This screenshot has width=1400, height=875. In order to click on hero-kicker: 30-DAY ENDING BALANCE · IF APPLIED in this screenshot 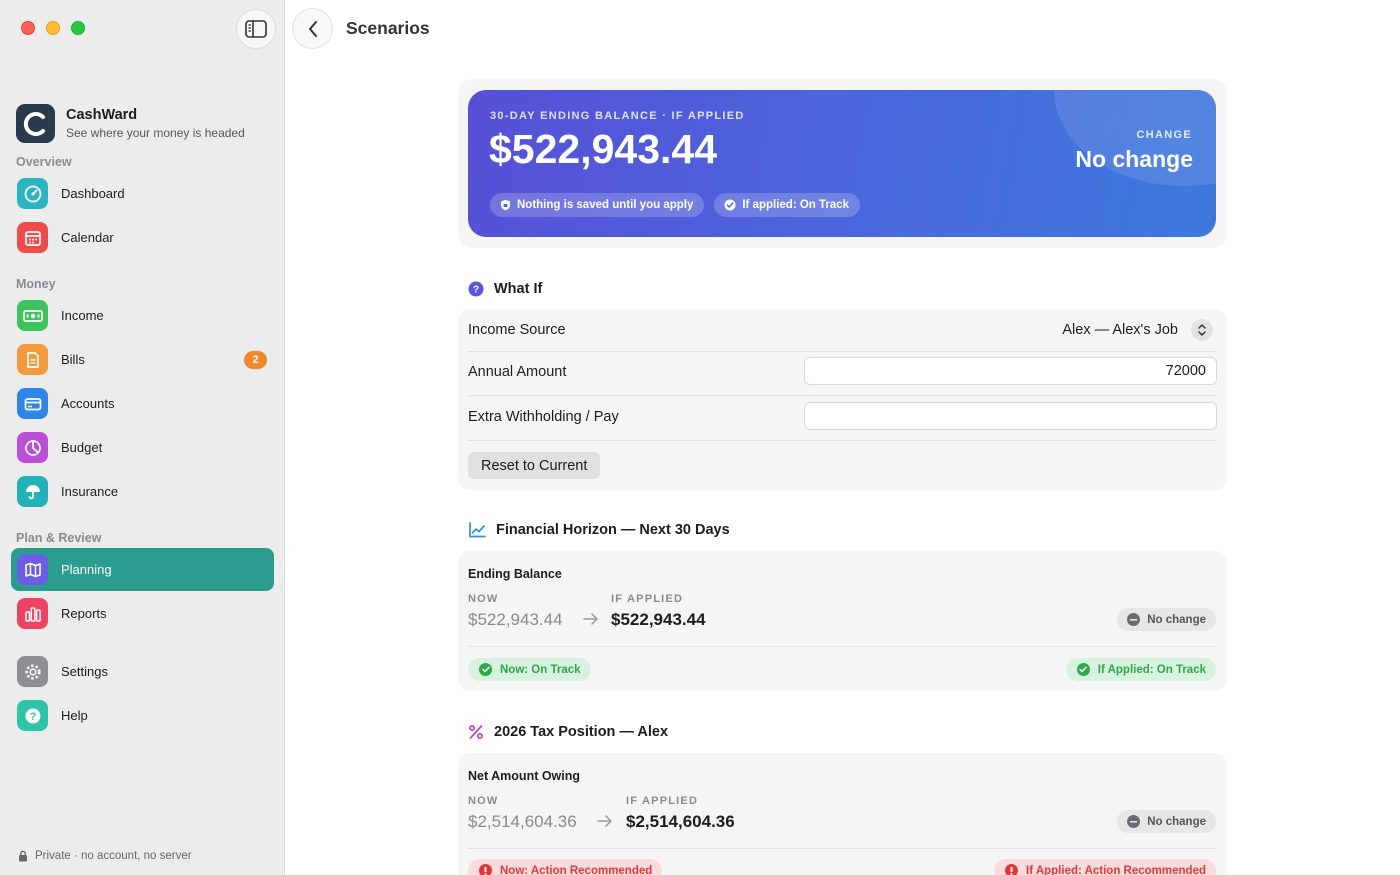, I will do `click(617, 116)`.